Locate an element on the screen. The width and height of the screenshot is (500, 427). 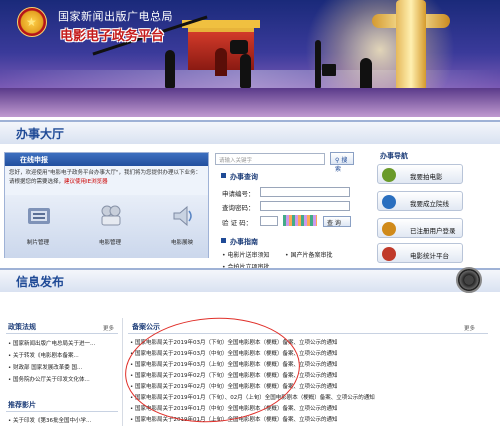
nav-label: 电影统计平台 is located at coordinates (429, 256).